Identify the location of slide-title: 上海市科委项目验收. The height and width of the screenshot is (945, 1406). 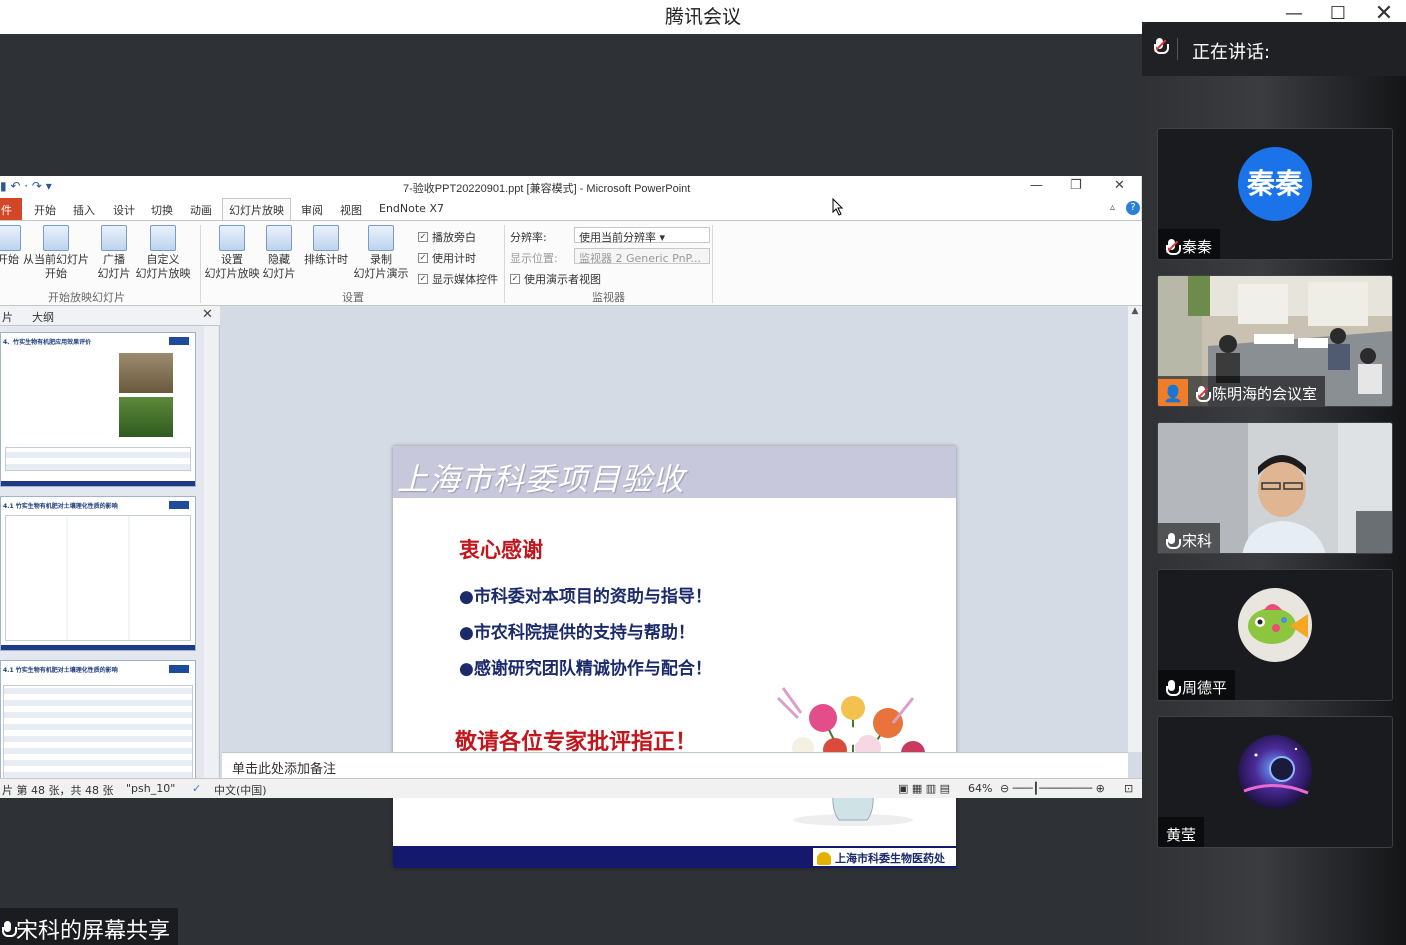
(541, 480).